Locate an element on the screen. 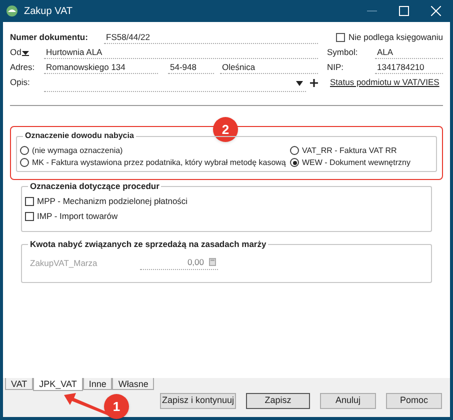 Image resolution: width=453 pixels, height=420 pixels. contractor-field: Hurtownia ALA is located at coordinates (181, 53).